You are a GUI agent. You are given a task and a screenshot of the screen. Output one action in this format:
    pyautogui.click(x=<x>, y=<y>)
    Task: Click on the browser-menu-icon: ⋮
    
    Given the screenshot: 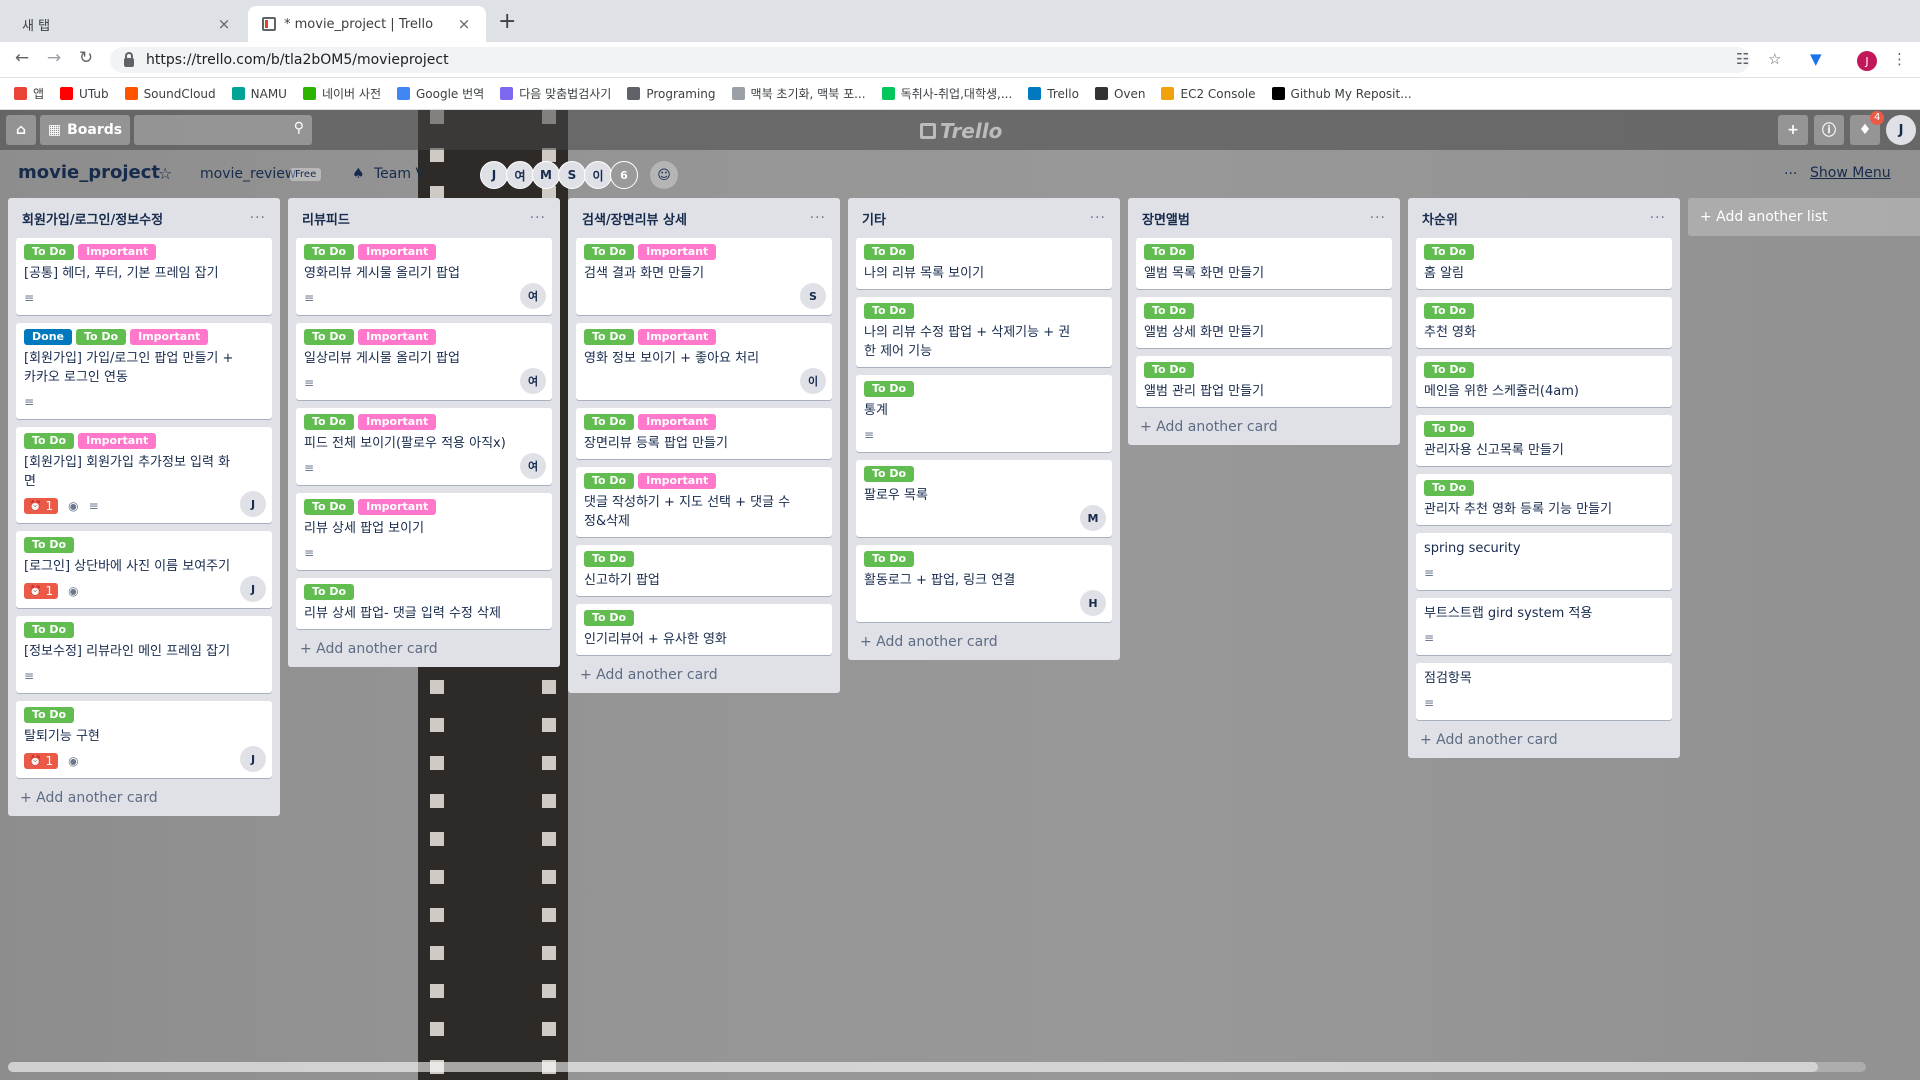 What is the action you would take?
    pyautogui.click(x=1899, y=59)
    